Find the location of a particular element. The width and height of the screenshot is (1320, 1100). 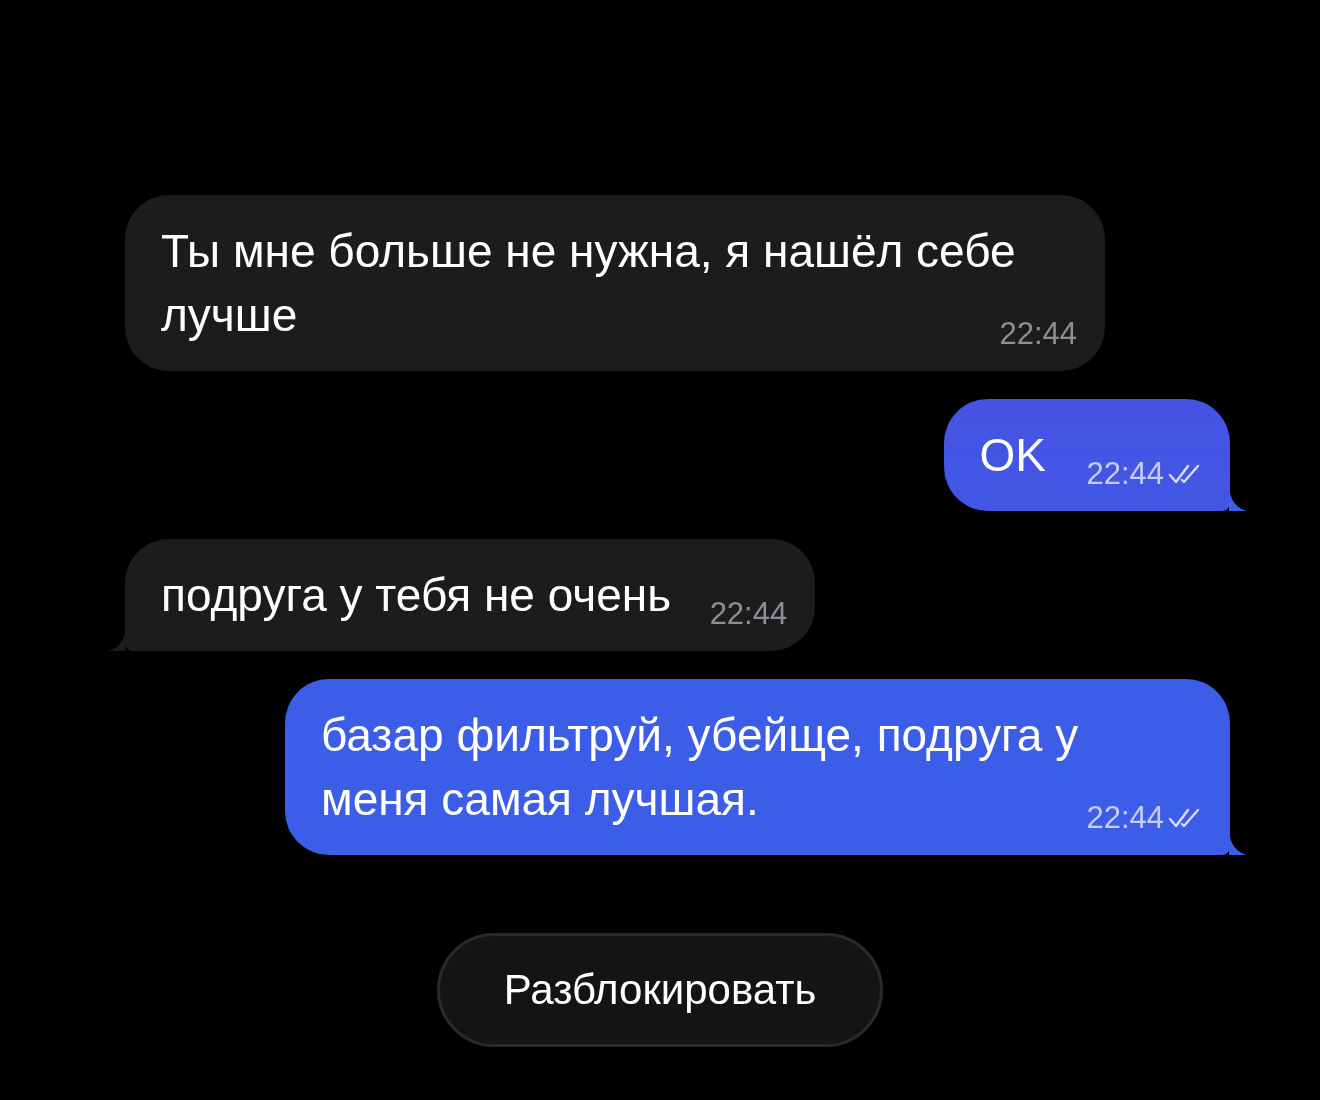

message-bubble: OK 22:44 is located at coordinates (1086, 455).